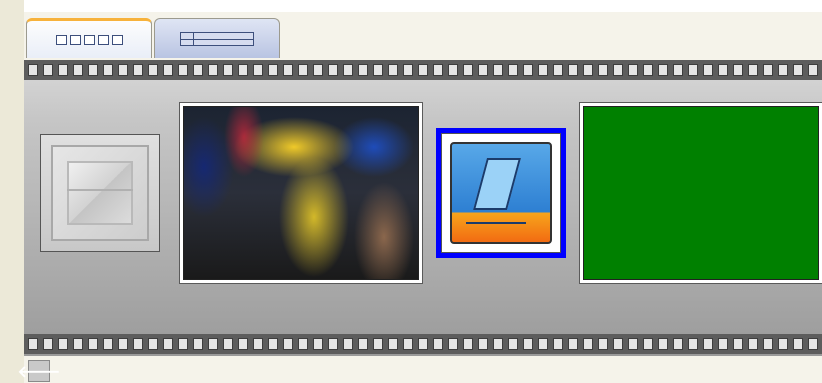 This screenshot has width=822, height=383. I want to click on effect-clip-icon, so click(501, 193).